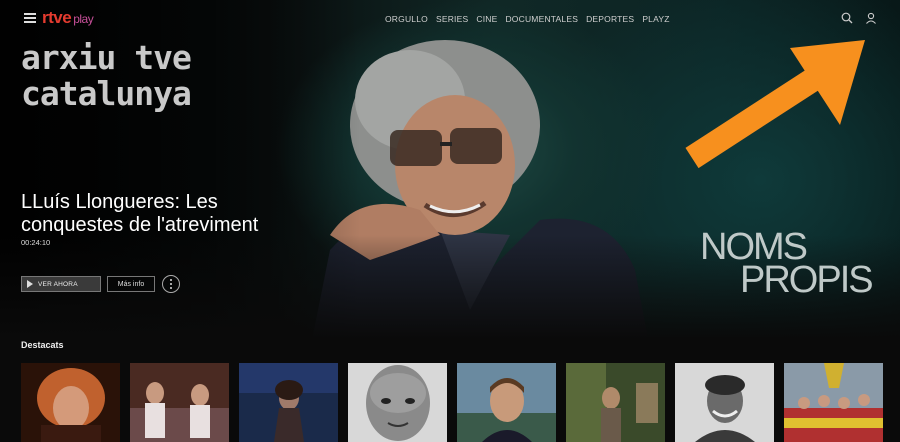 The image size is (900, 442). I want to click on logo-main-text: rtve, so click(57, 17).